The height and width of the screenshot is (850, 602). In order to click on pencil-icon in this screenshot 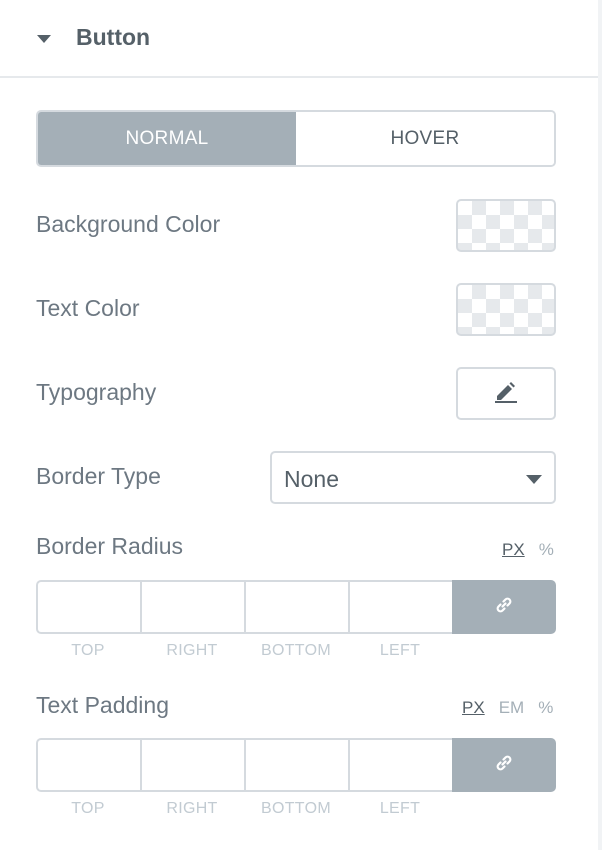, I will do `click(506, 393)`.